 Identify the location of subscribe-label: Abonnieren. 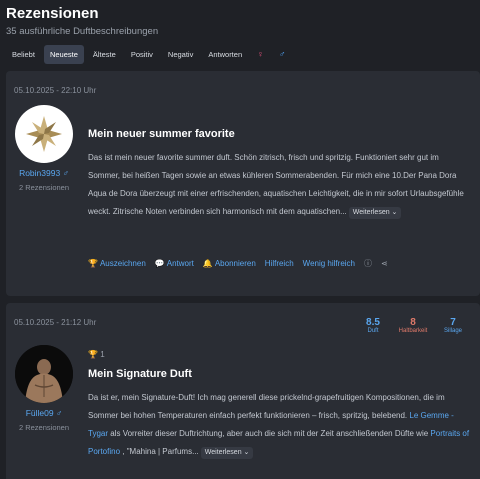
(235, 263).